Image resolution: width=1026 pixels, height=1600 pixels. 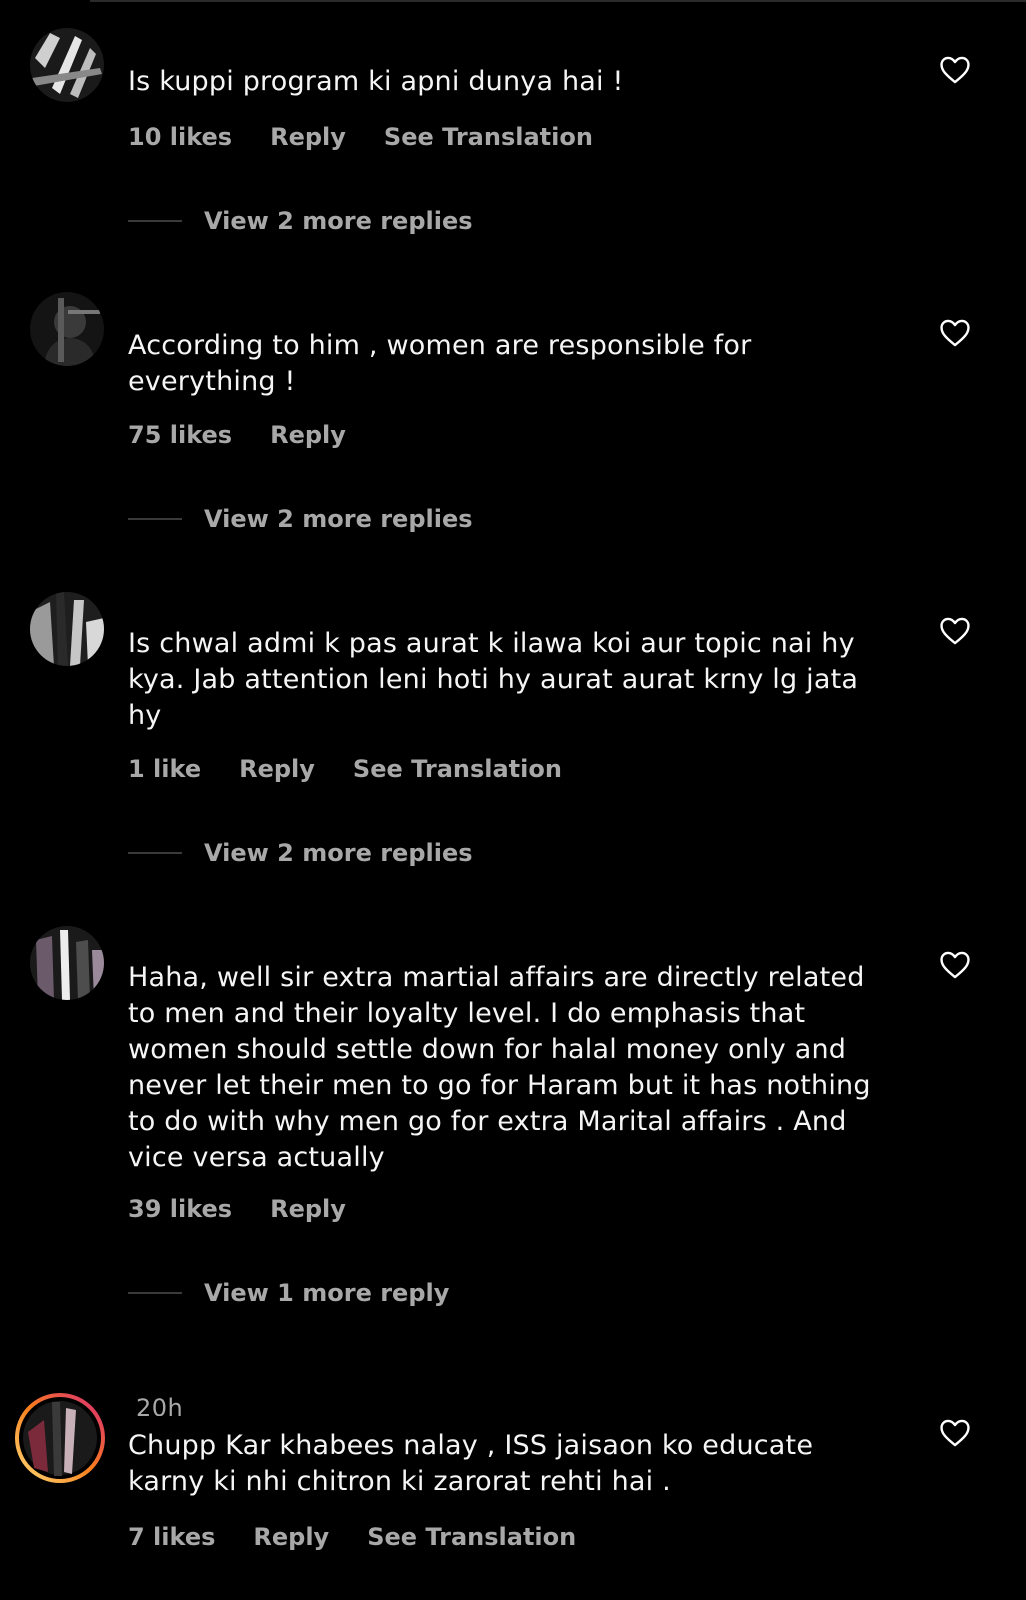 I want to click on view-replies-button: View 1 more reply, so click(x=288, y=1293).